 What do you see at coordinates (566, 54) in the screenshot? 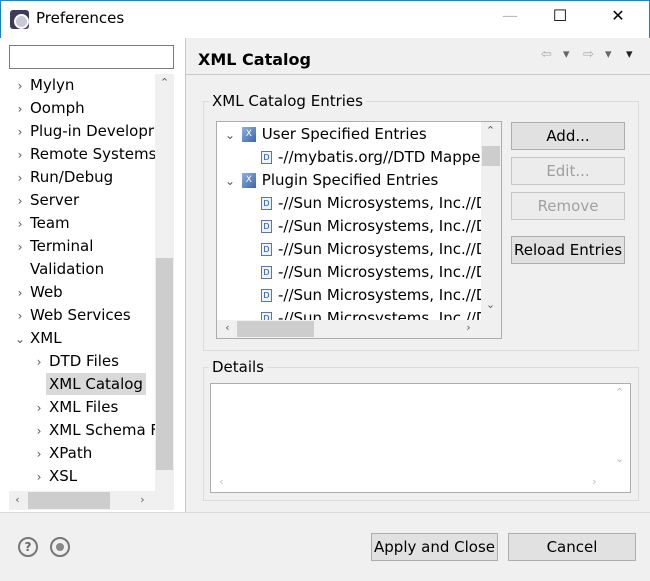
I see `back-menu-icon: ▾` at bounding box center [566, 54].